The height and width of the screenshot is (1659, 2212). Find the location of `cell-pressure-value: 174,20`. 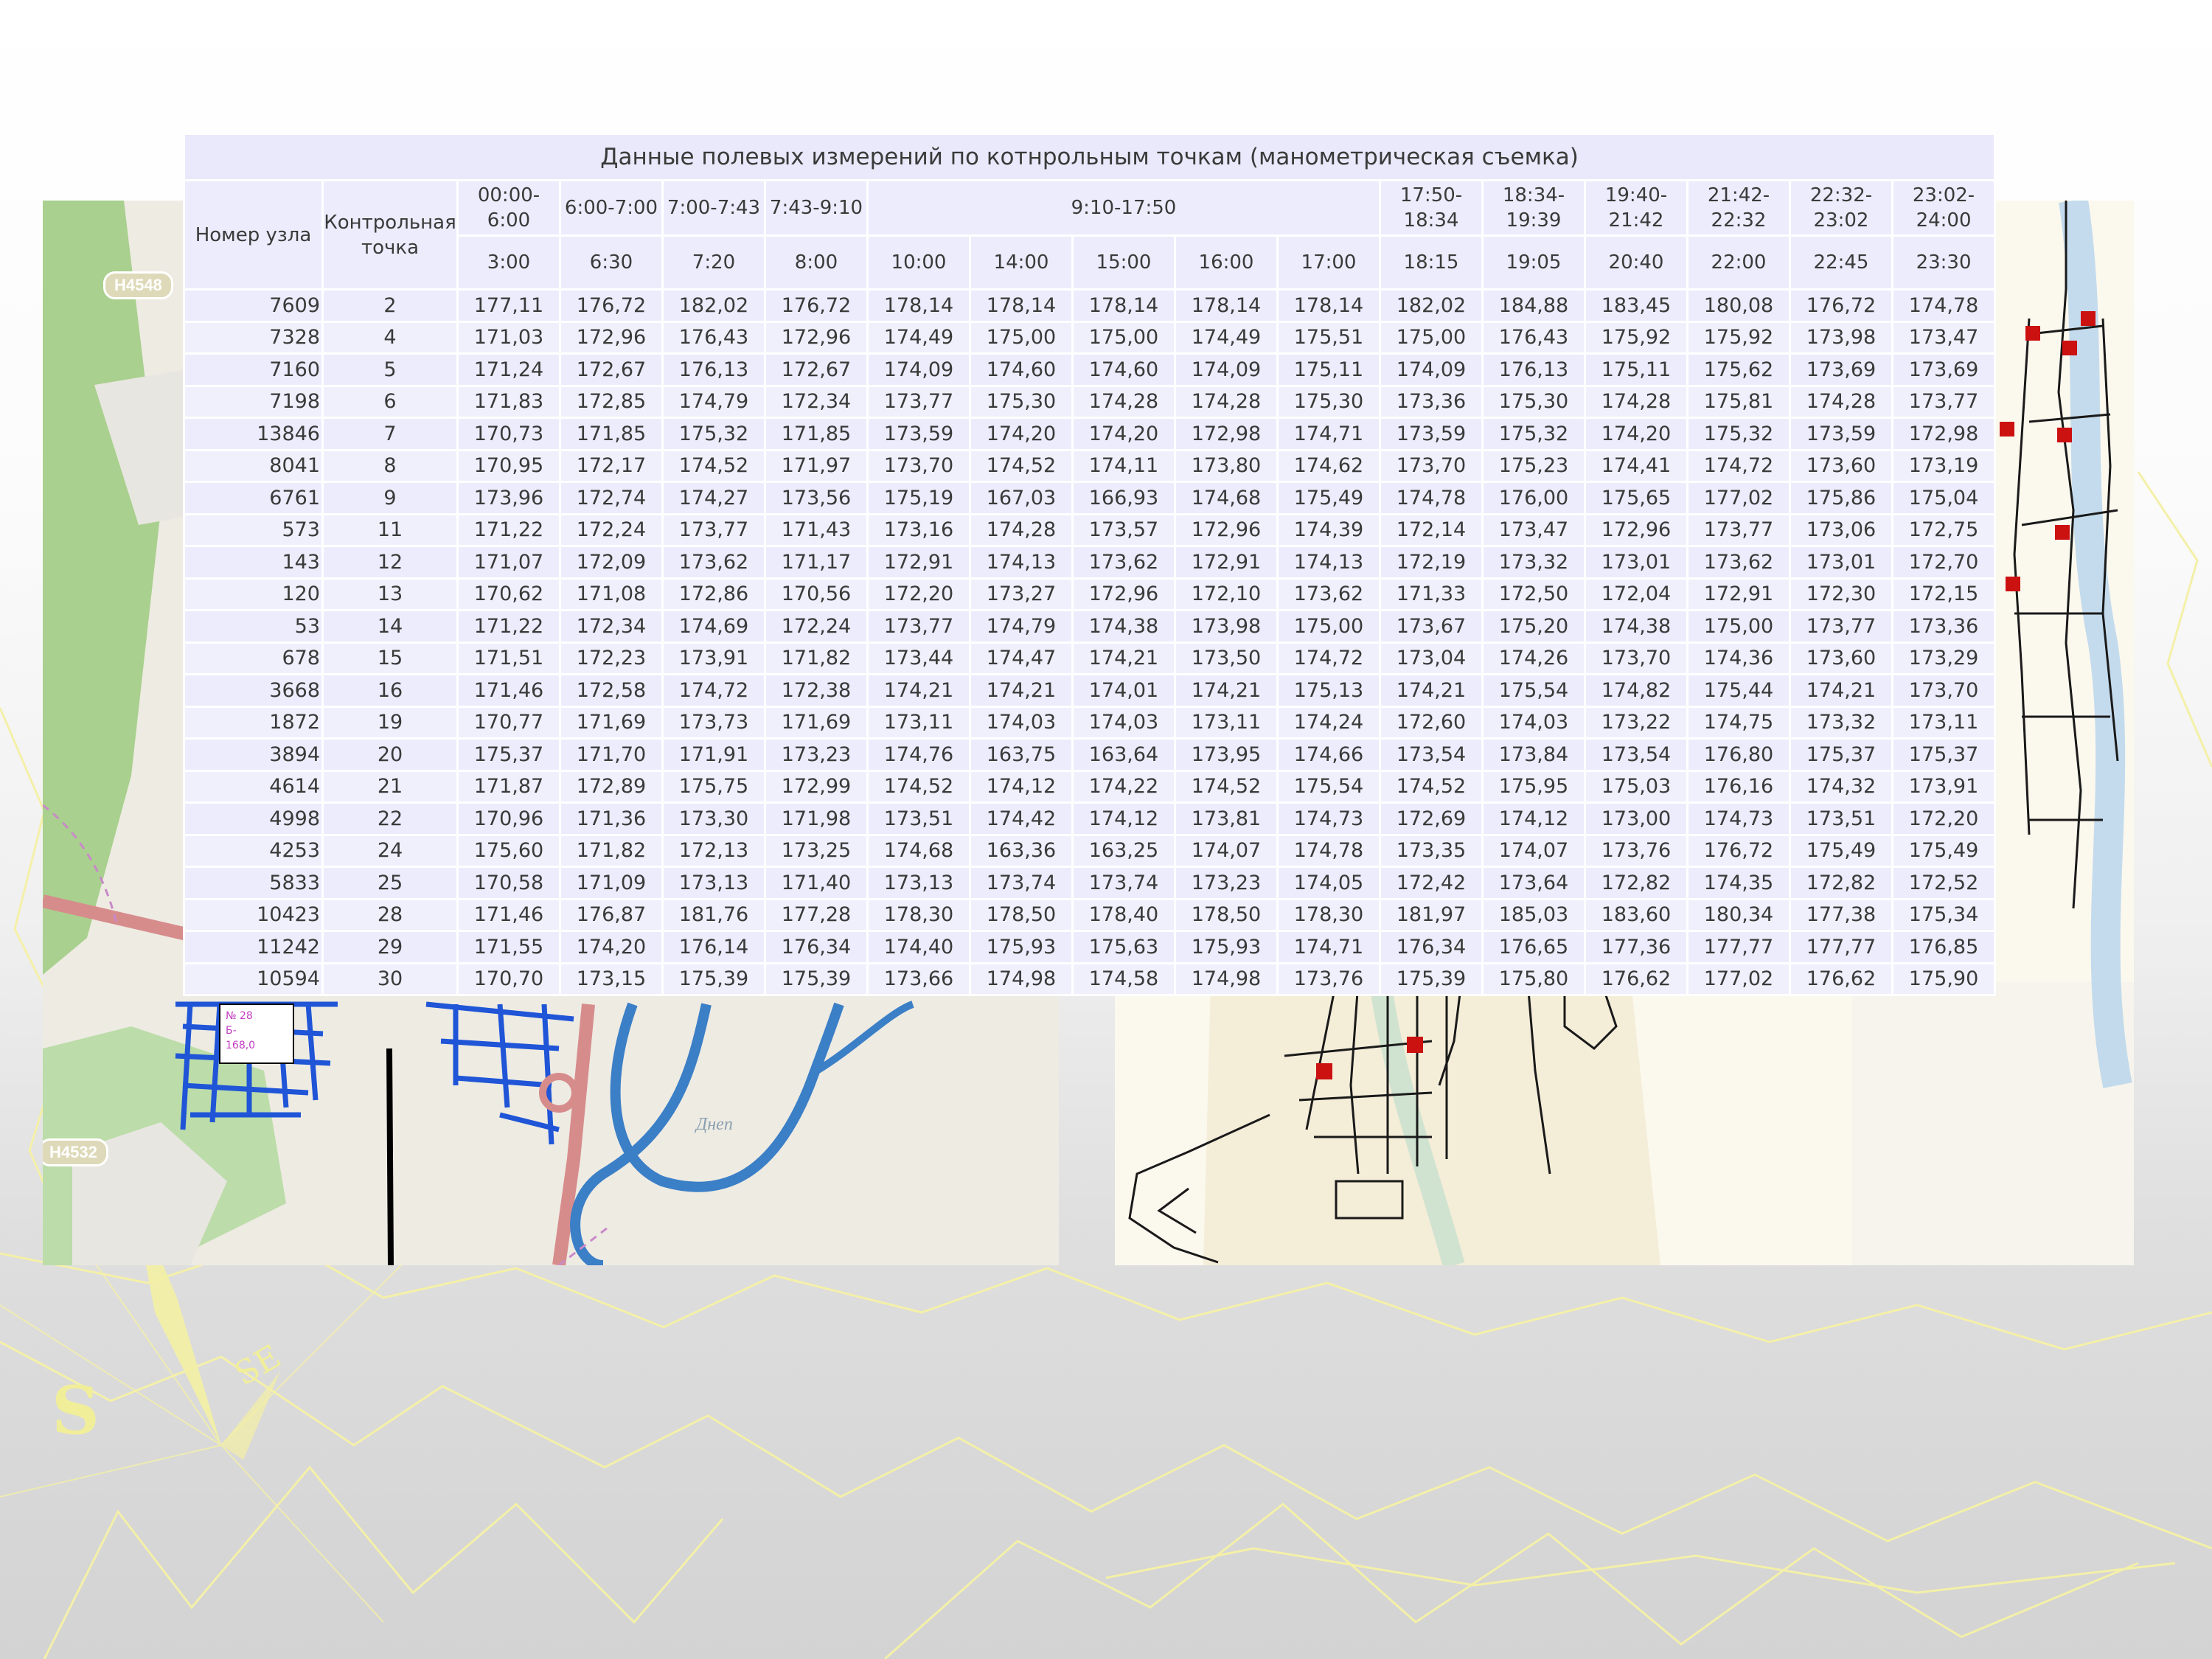

cell-pressure-value: 174,20 is located at coordinates (1021, 434).